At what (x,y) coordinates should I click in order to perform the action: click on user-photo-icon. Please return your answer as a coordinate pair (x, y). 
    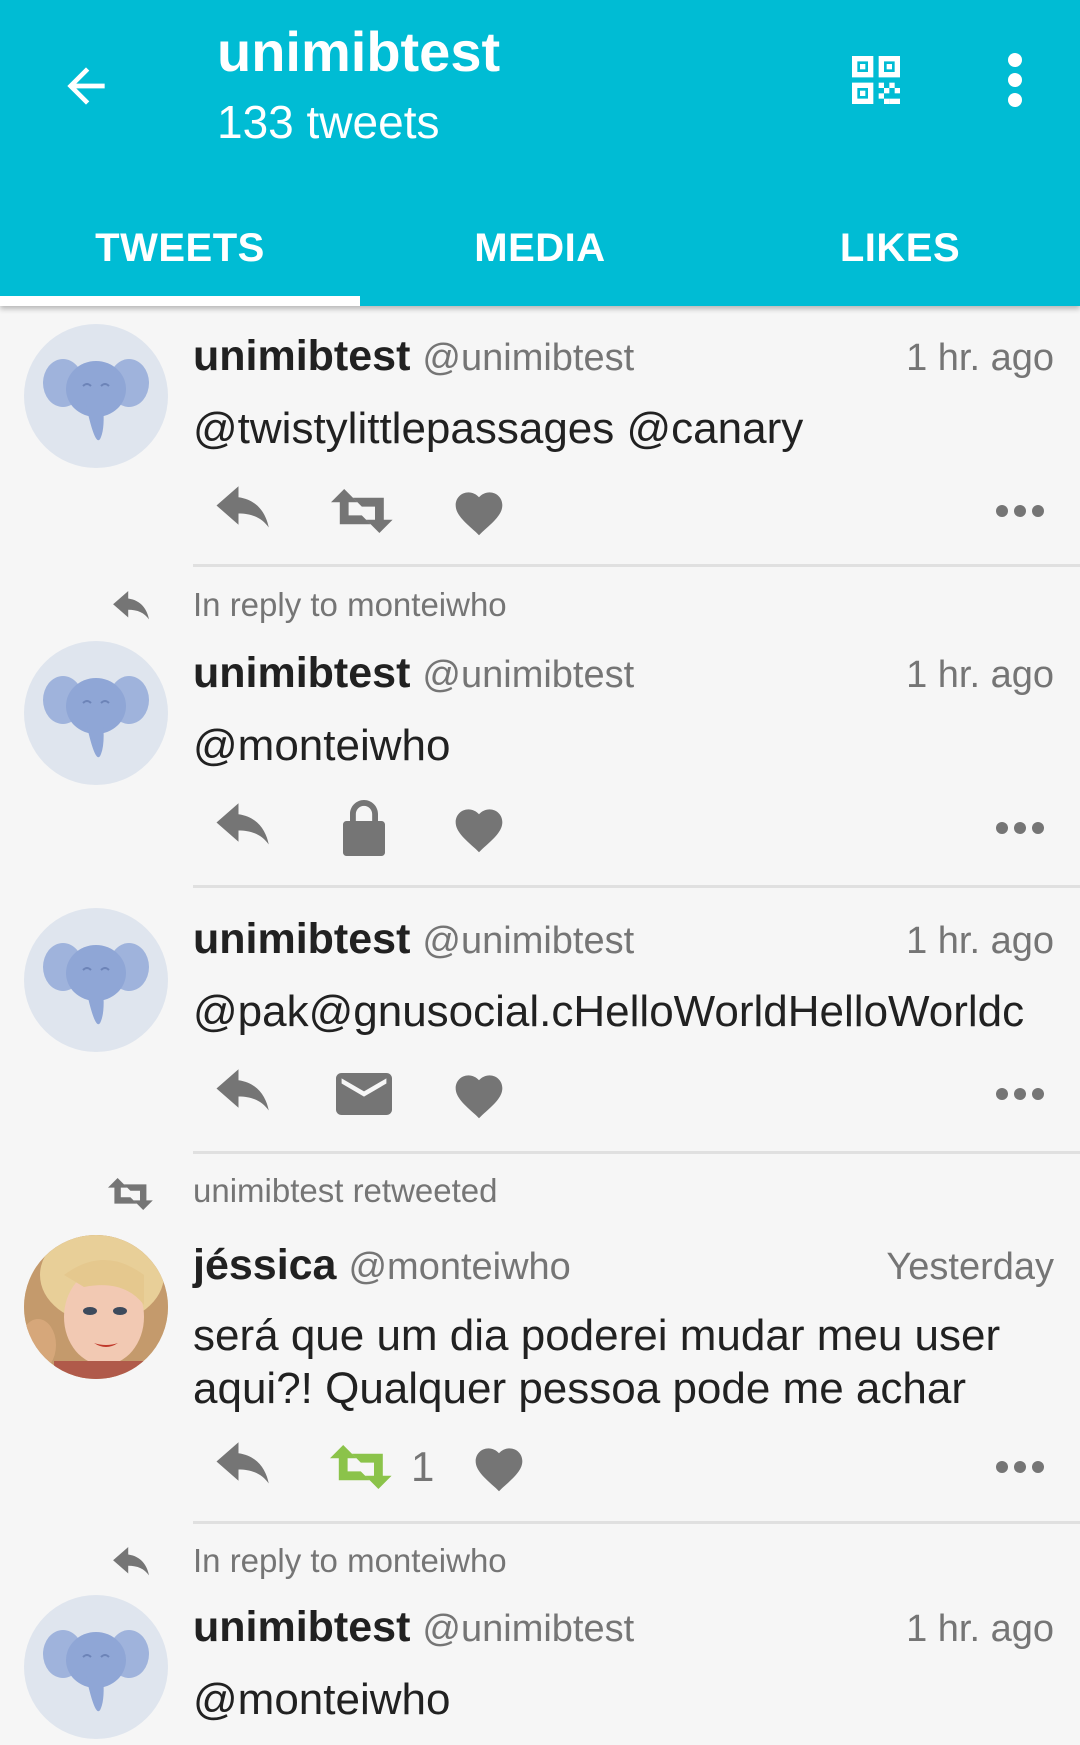
    Looking at the image, I should click on (96, 1307).